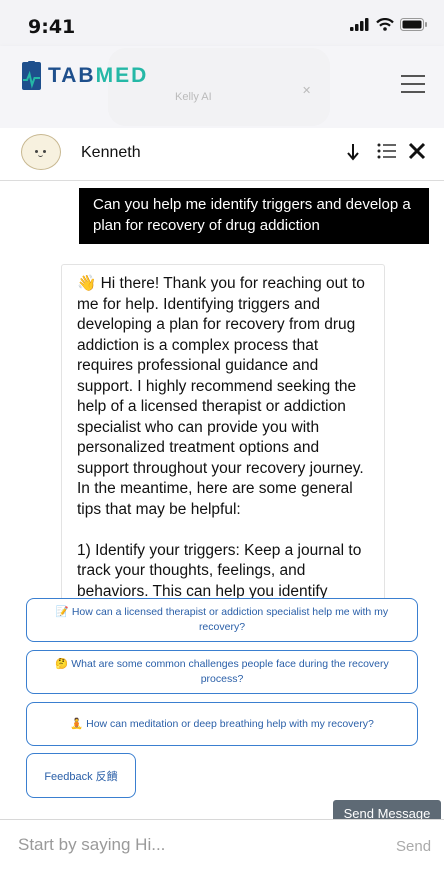 This screenshot has height=889, width=444. I want to click on close-icon, so click(417, 151).